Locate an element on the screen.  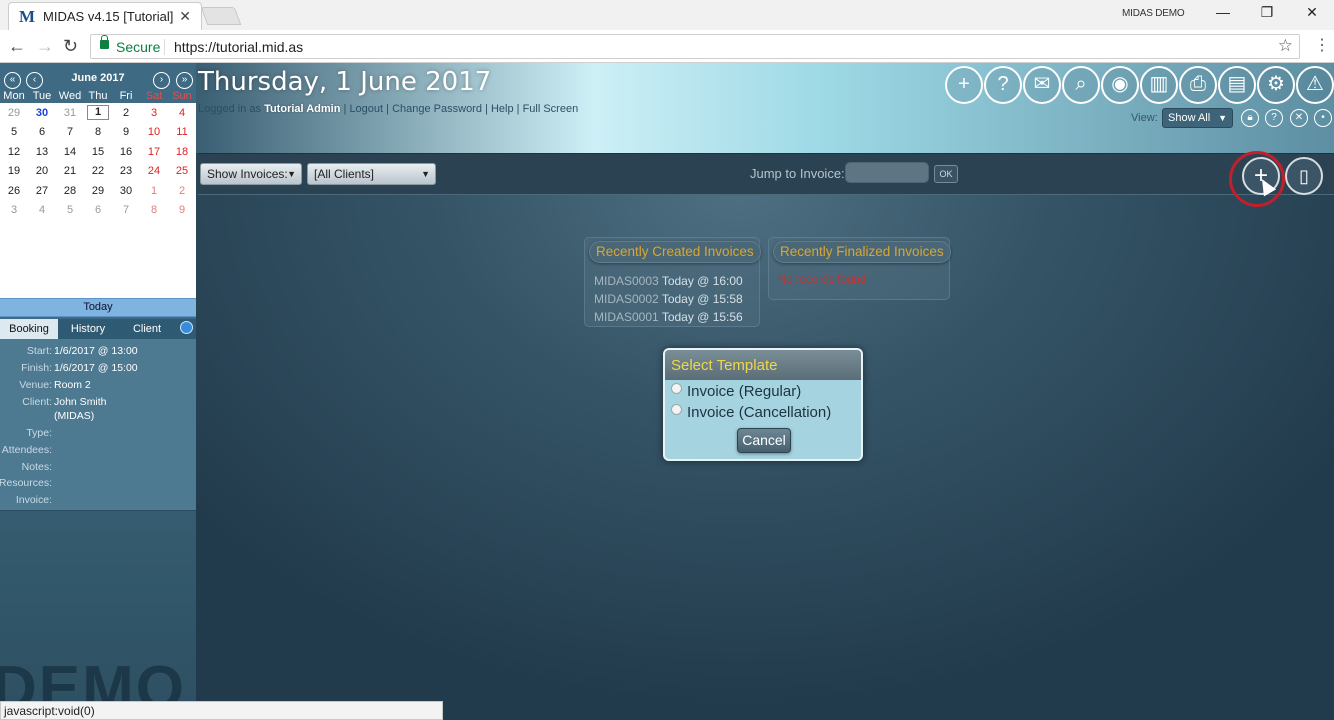
calendar-day: 5 is located at coordinates (70, 211).